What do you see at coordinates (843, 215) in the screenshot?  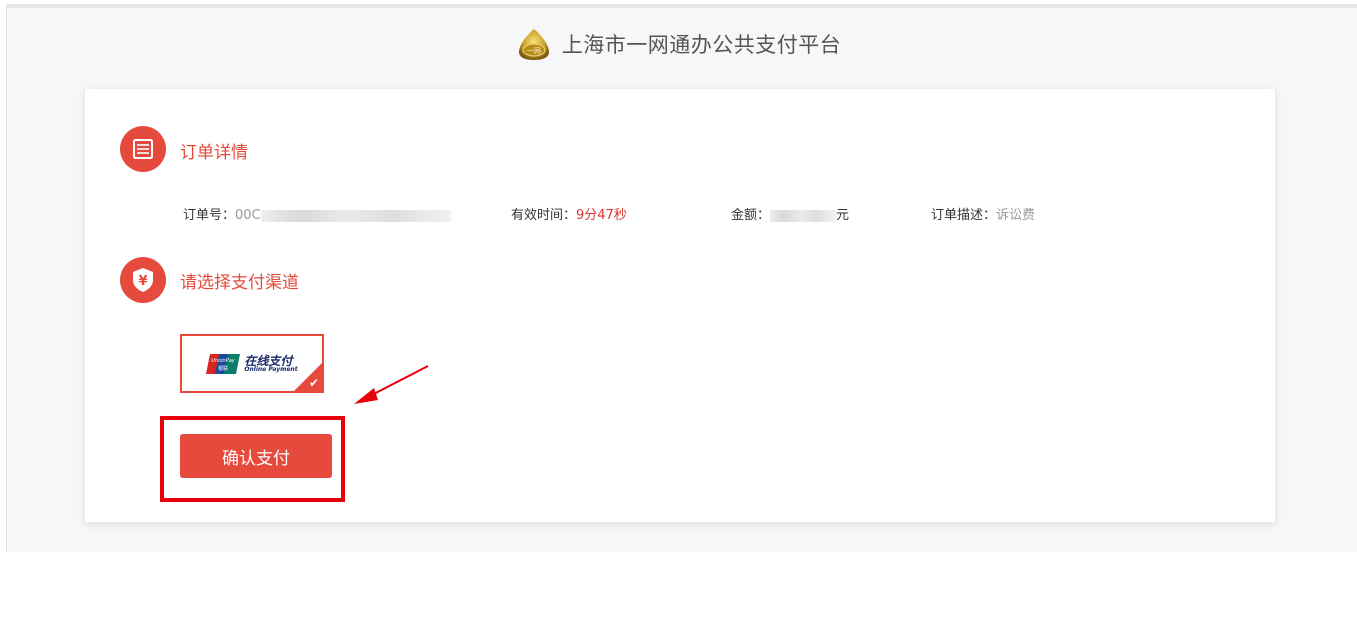 I see `amount-unit: 元` at bounding box center [843, 215].